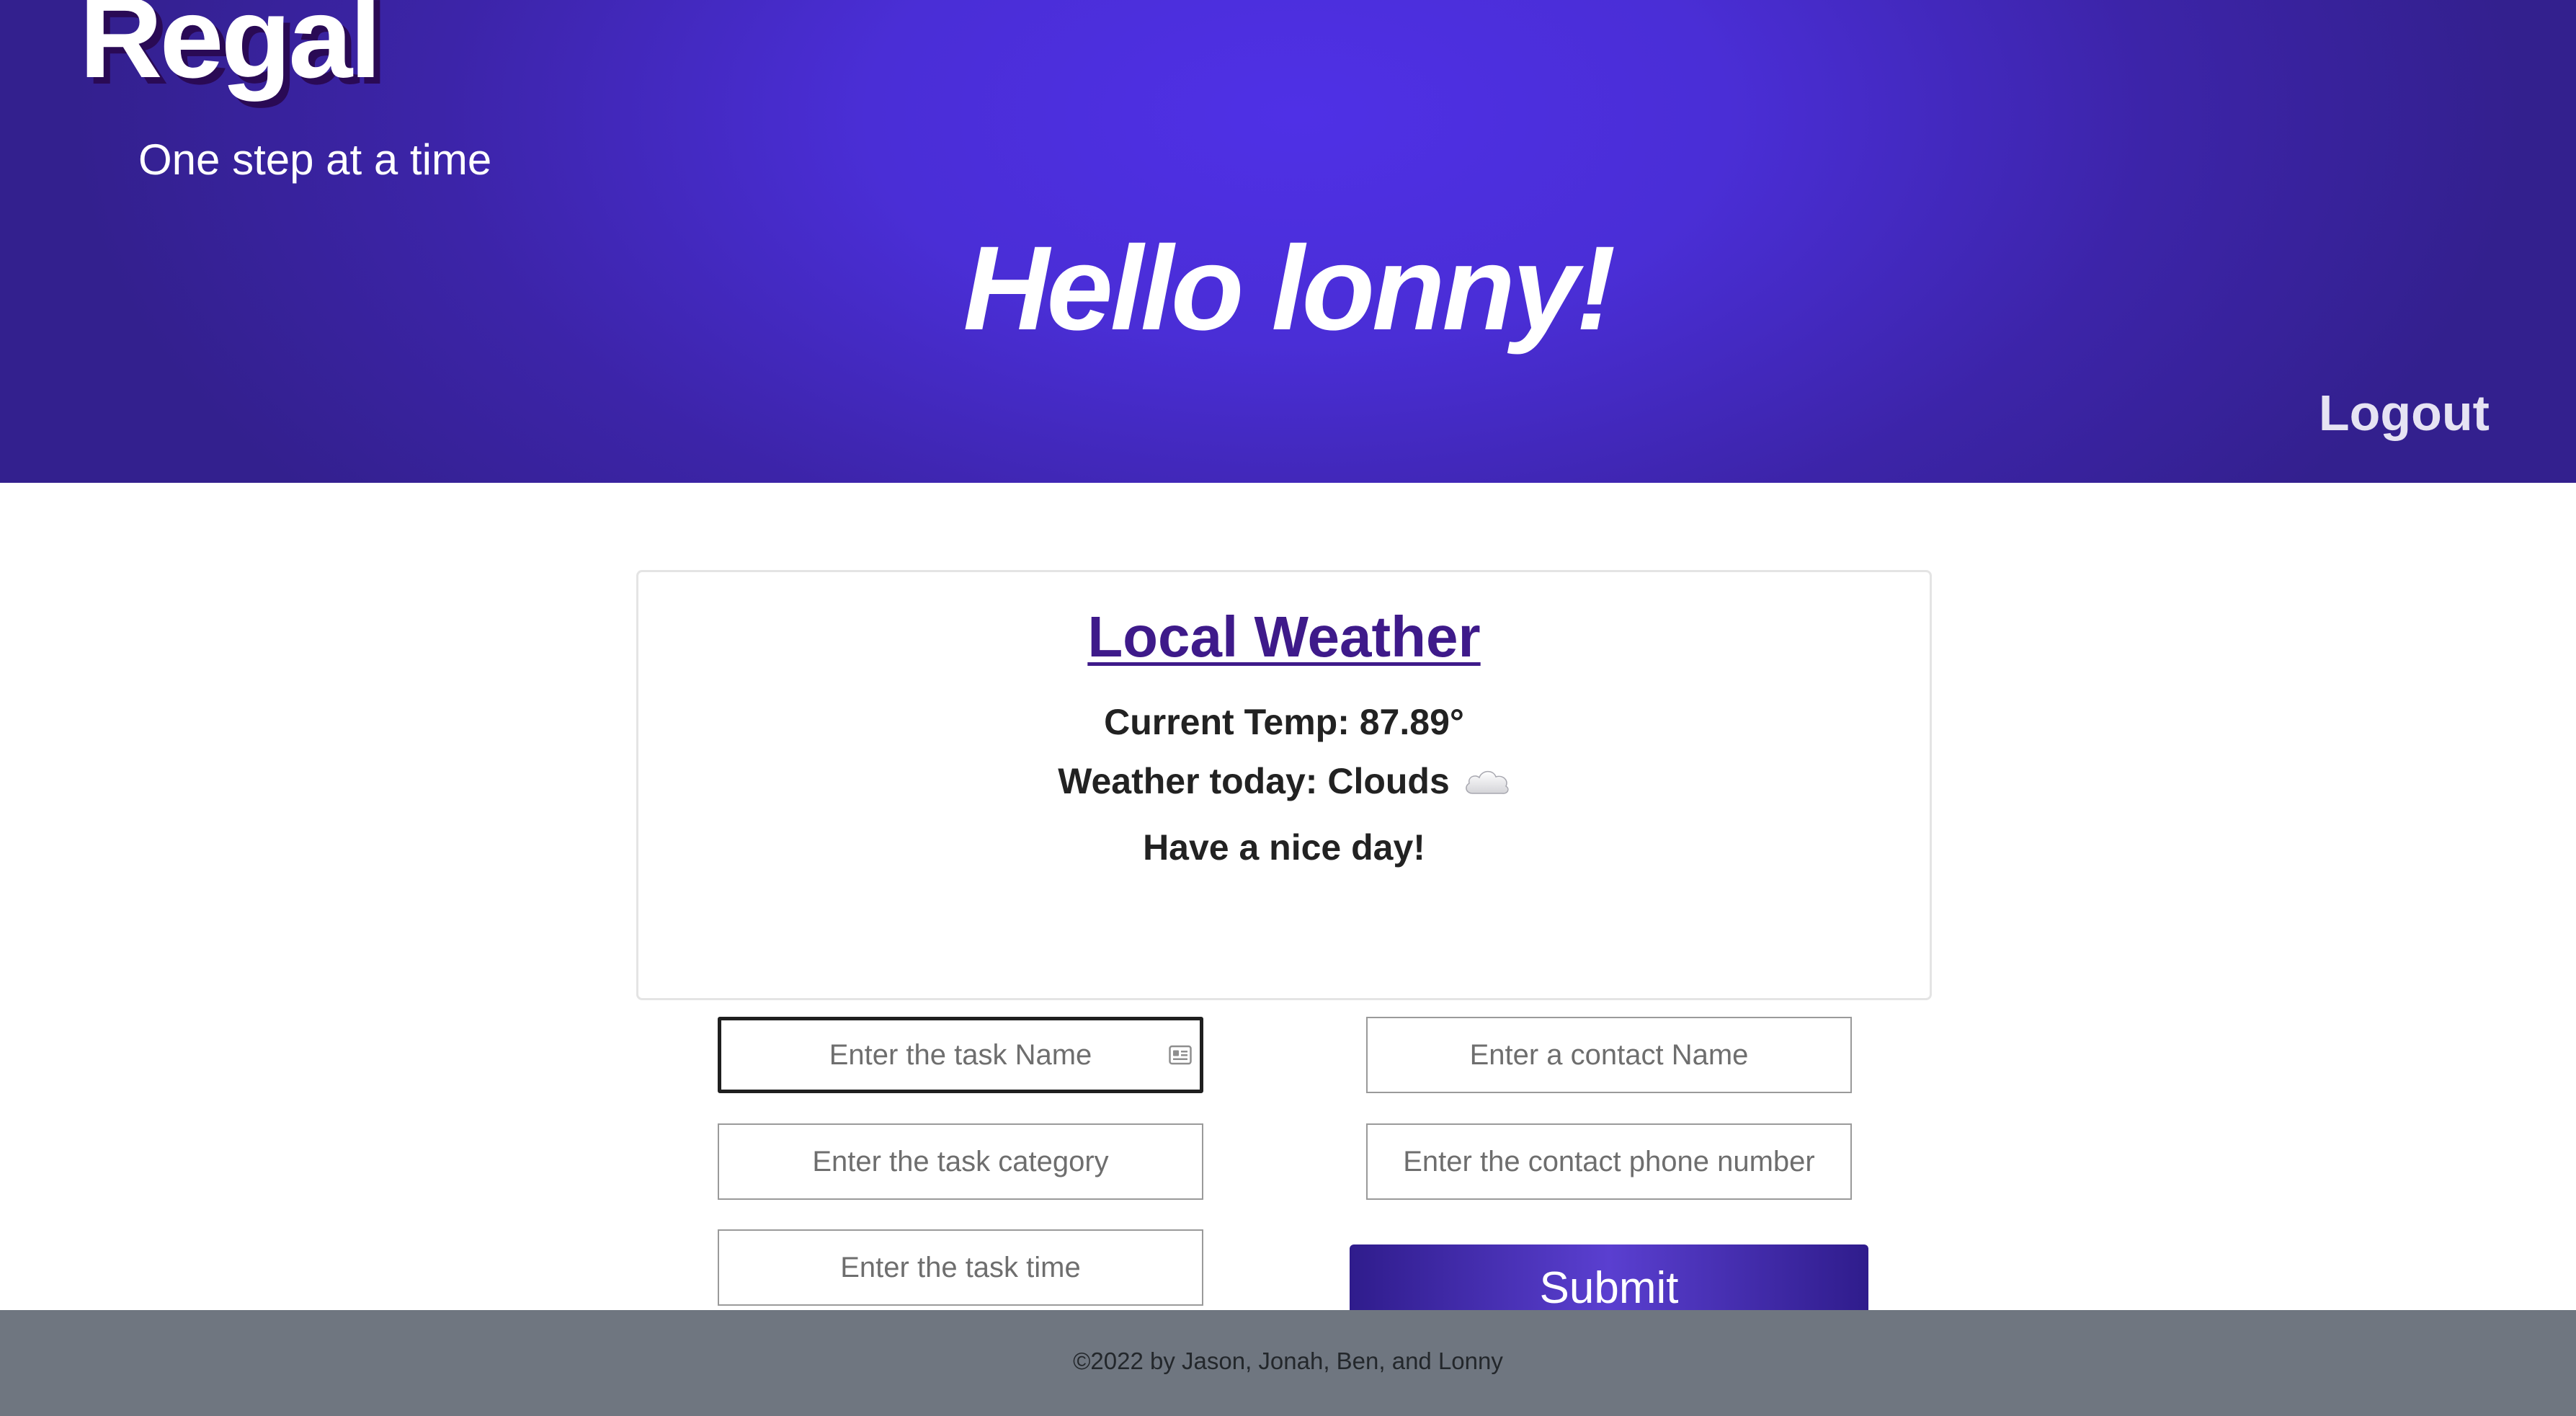 The height and width of the screenshot is (1416, 2576). What do you see at coordinates (1289, 288) in the screenshot?
I see `greeting-heading: Hello lonny!` at bounding box center [1289, 288].